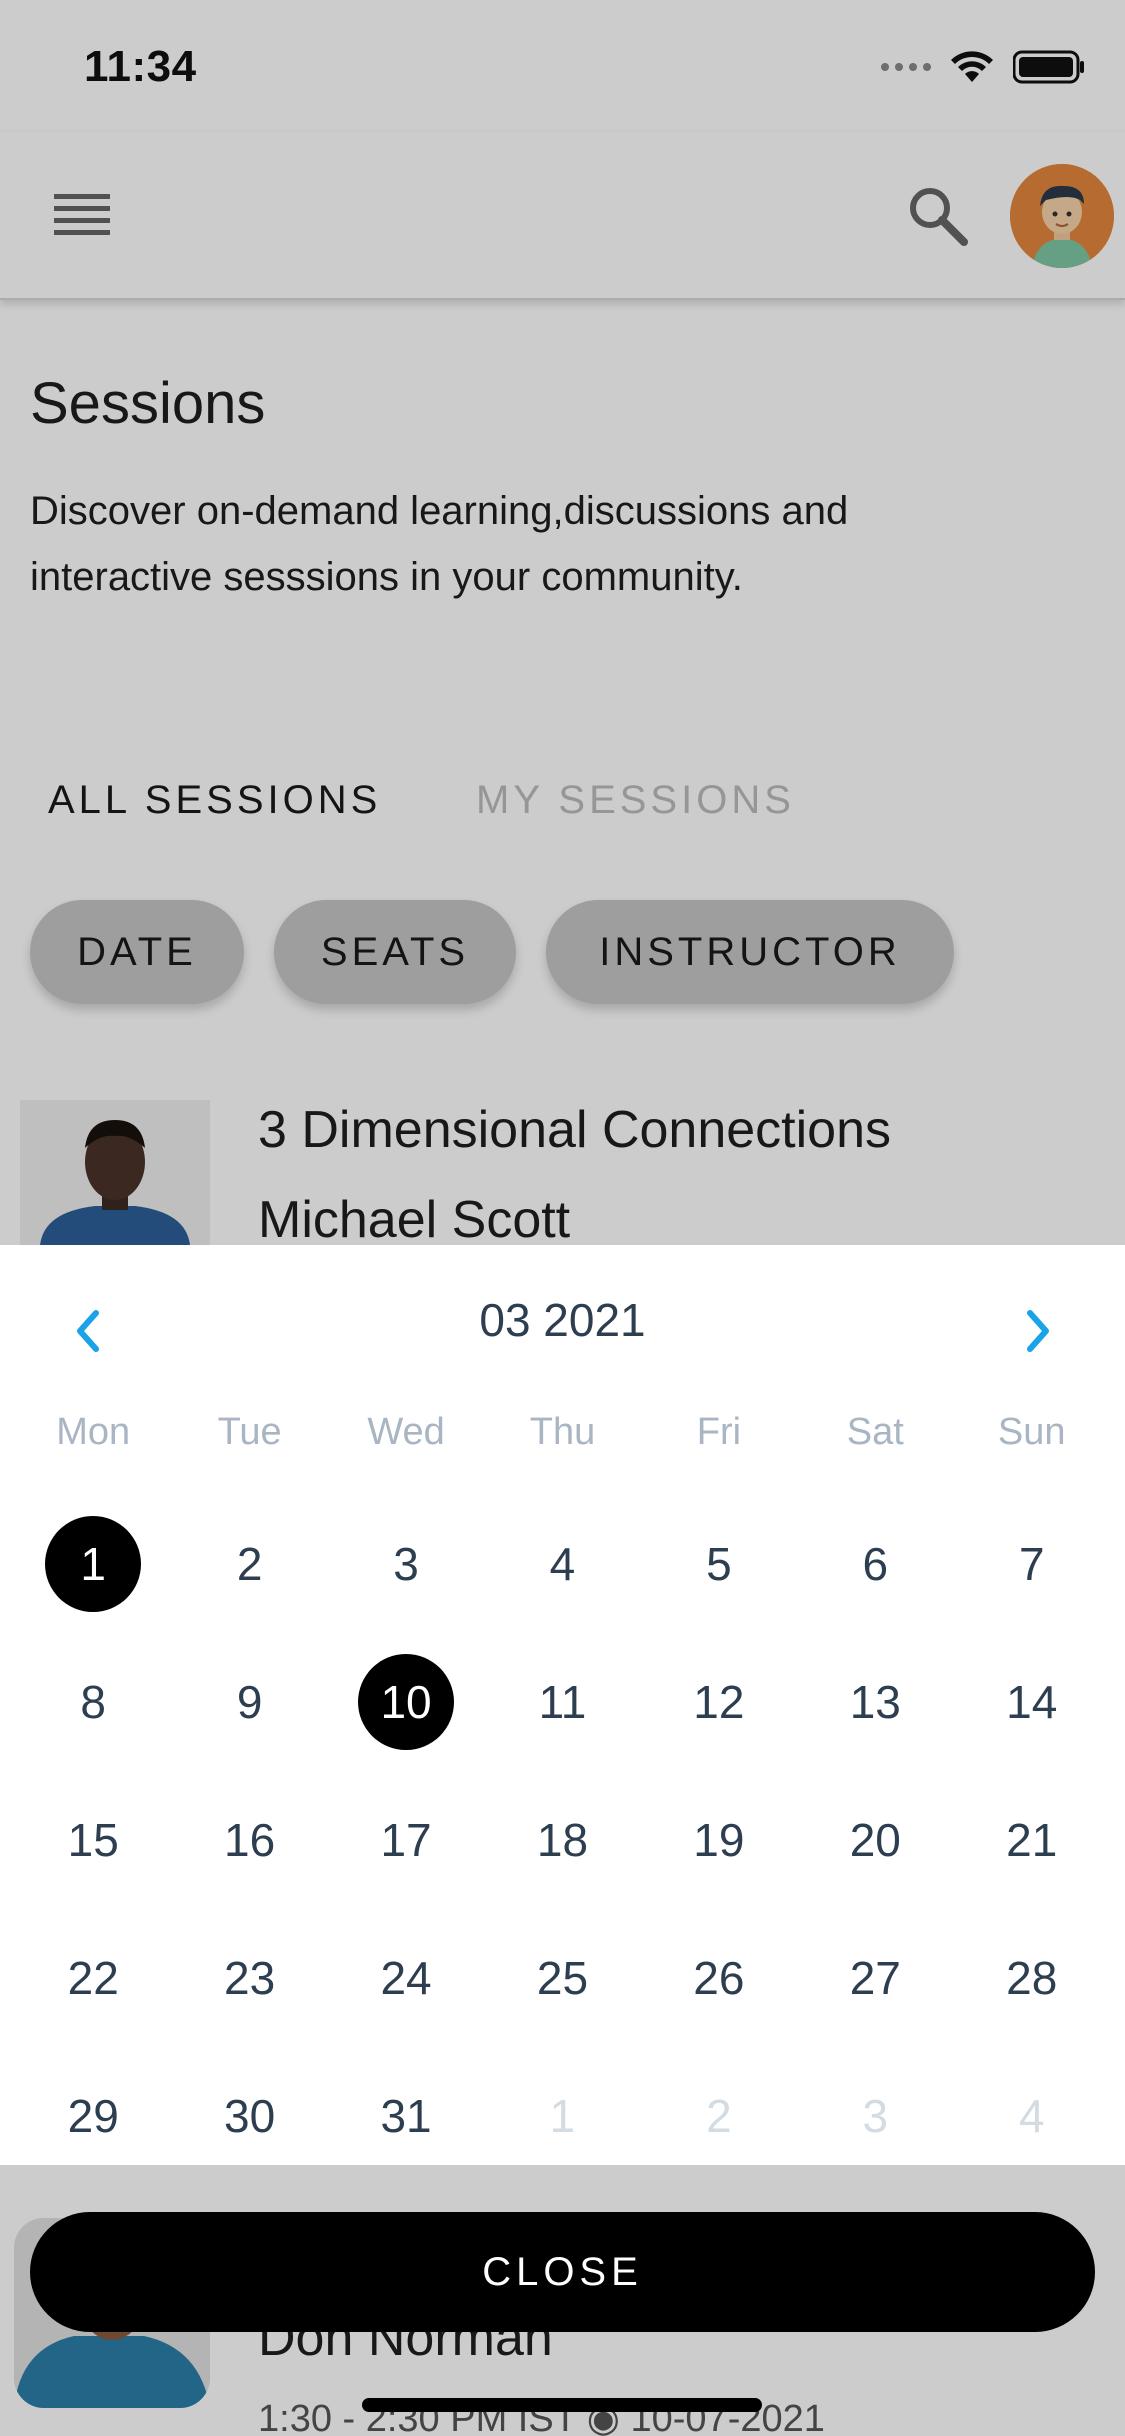 This screenshot has height=2436, width=1125. I want to click on calendar-day: 1, so click(562, 2116).